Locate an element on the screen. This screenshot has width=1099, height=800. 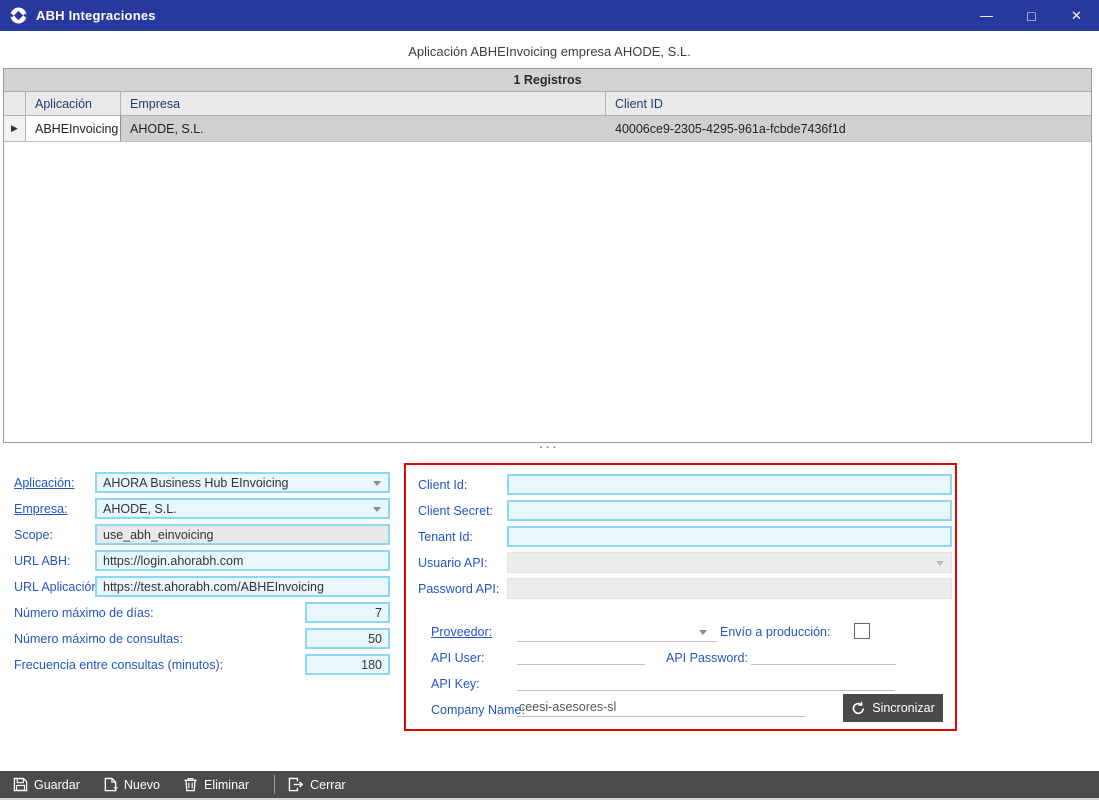
cell-aplicacion: ABHEInvoicing is located at coordinates (73, 128).